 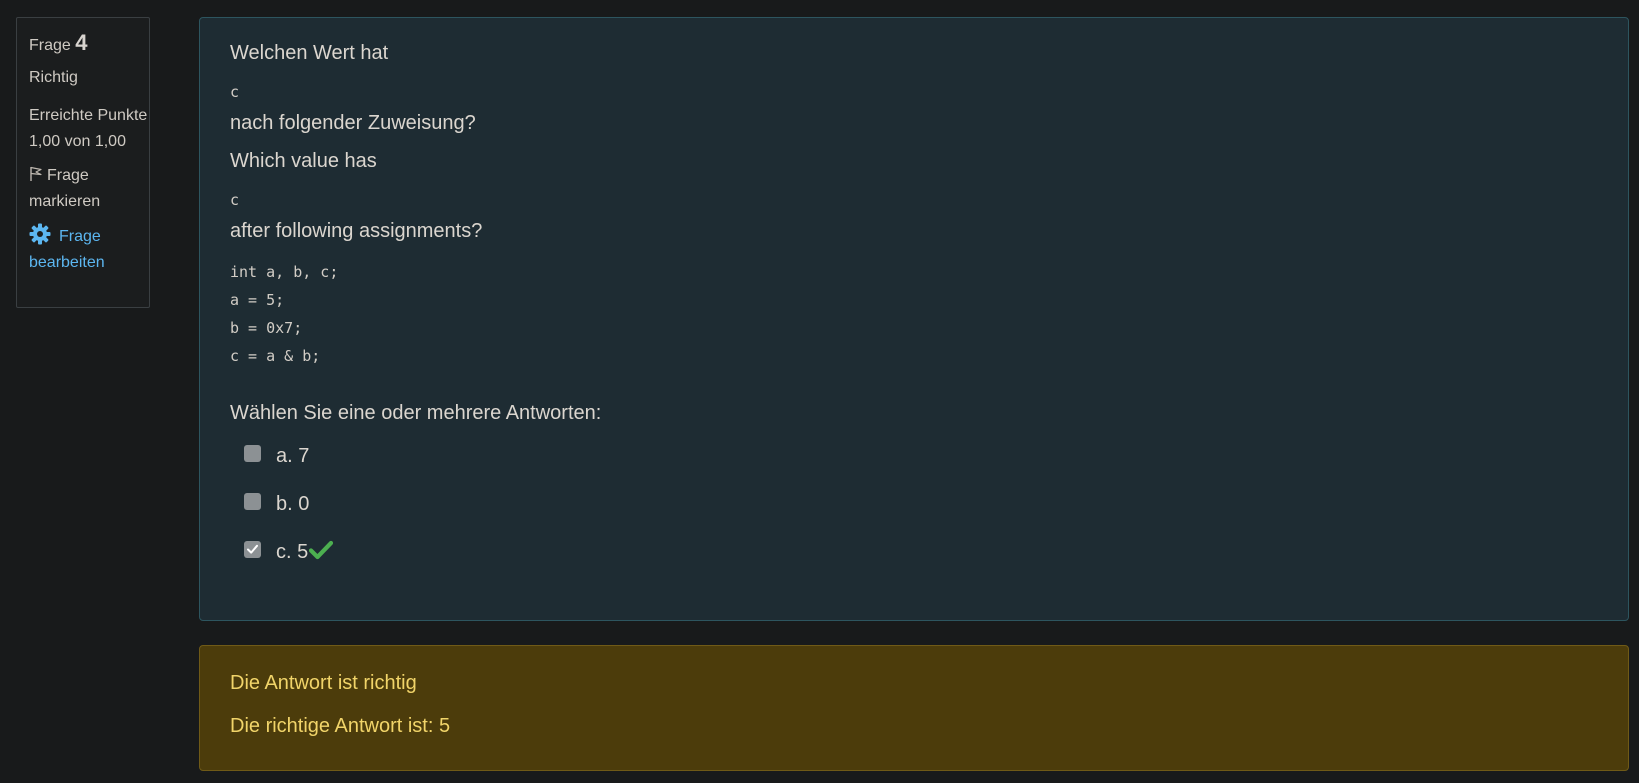 I want to click on question-grade: Erreichte Punkte 1,00 von 1,00, so click(x=88, y=128).